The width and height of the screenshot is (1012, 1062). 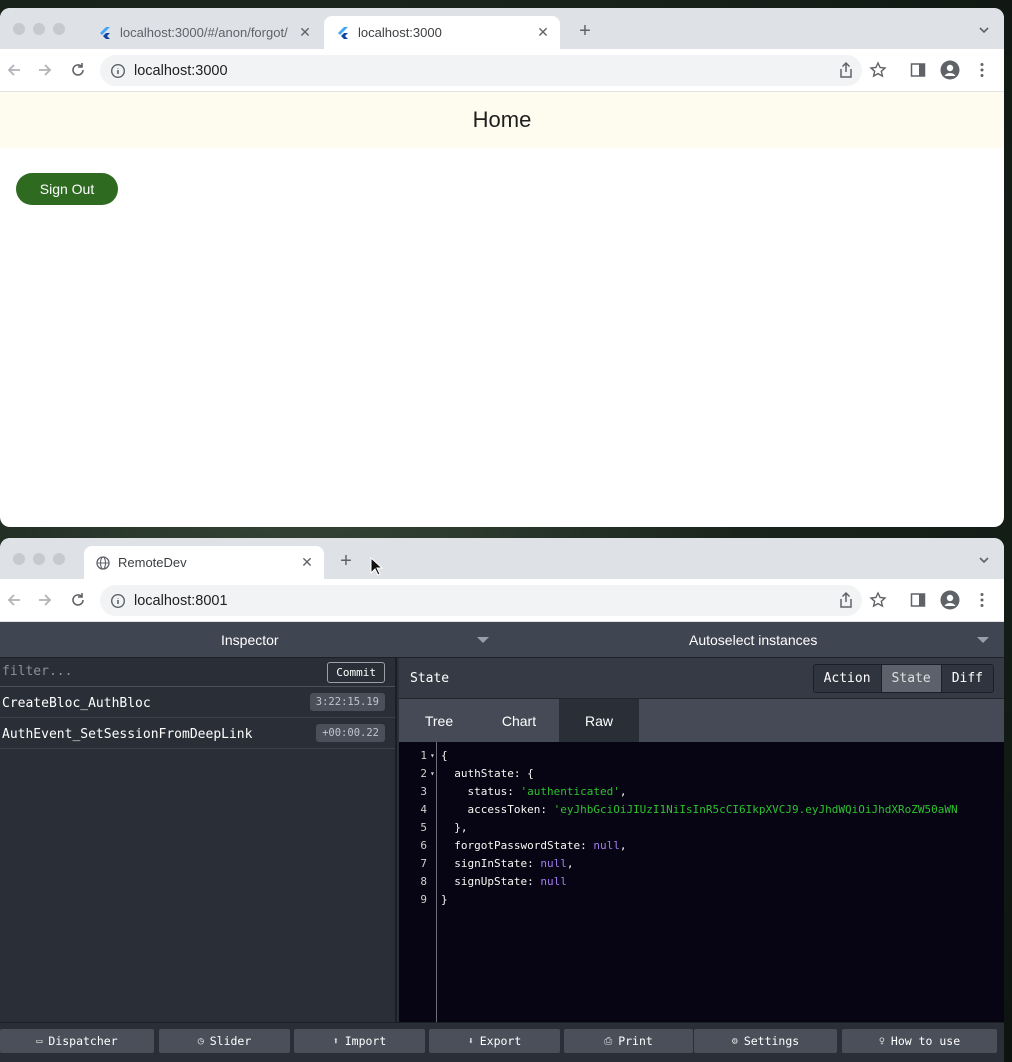 I want to click on timer-icon: ◷, so click(x=200, y=1041).